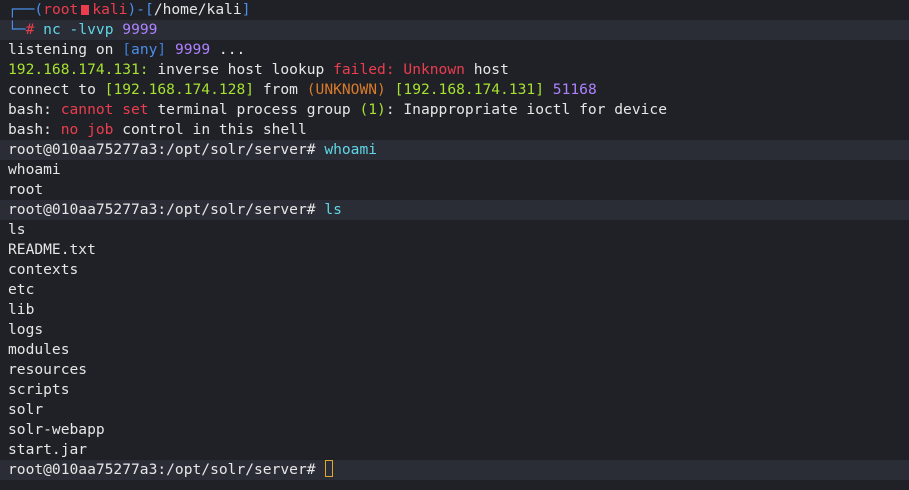  Describe the element at coordinates (131, 109) in the screenshot. I see `error-set: set` at that location.